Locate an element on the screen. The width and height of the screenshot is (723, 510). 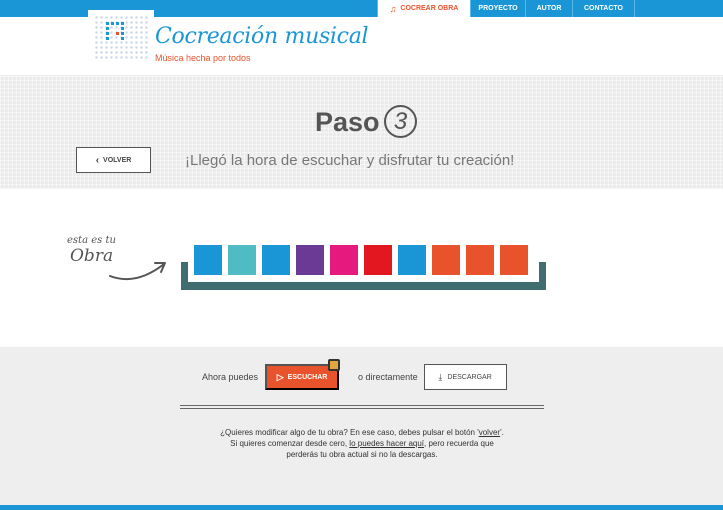
play-icon: ▷ is located at coordinates (280, 376).